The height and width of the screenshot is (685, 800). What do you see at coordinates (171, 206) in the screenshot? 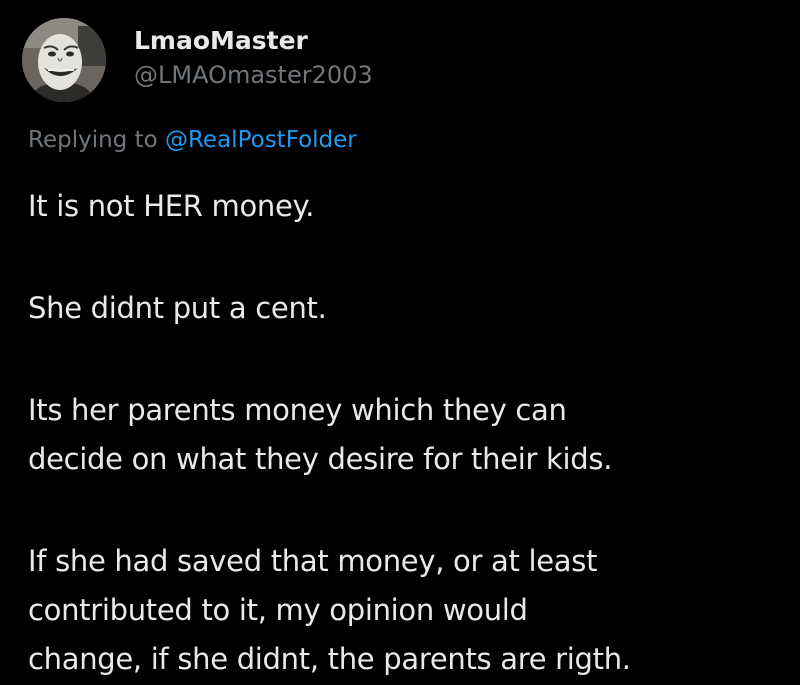
I see `tweet-text-line: It is not HER money.` at bounding box center [171, 206].